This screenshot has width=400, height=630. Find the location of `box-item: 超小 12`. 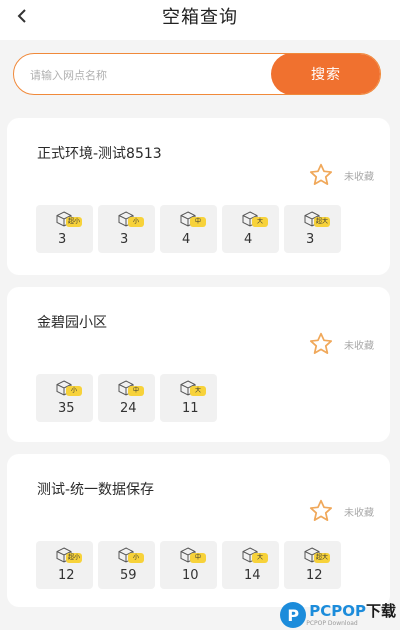

box-item: 超小 12 is located at coordinates (64, 565).